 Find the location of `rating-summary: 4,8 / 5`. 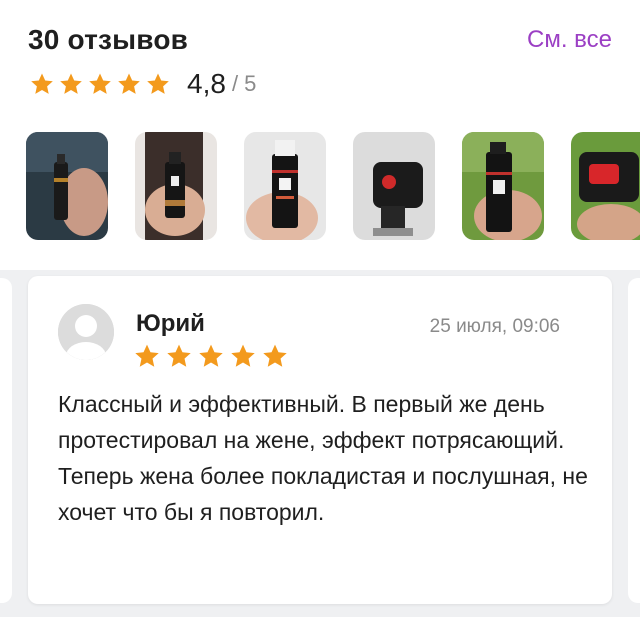

rating-summary: 4,8 / 5 is located at coordinates (143, 84).